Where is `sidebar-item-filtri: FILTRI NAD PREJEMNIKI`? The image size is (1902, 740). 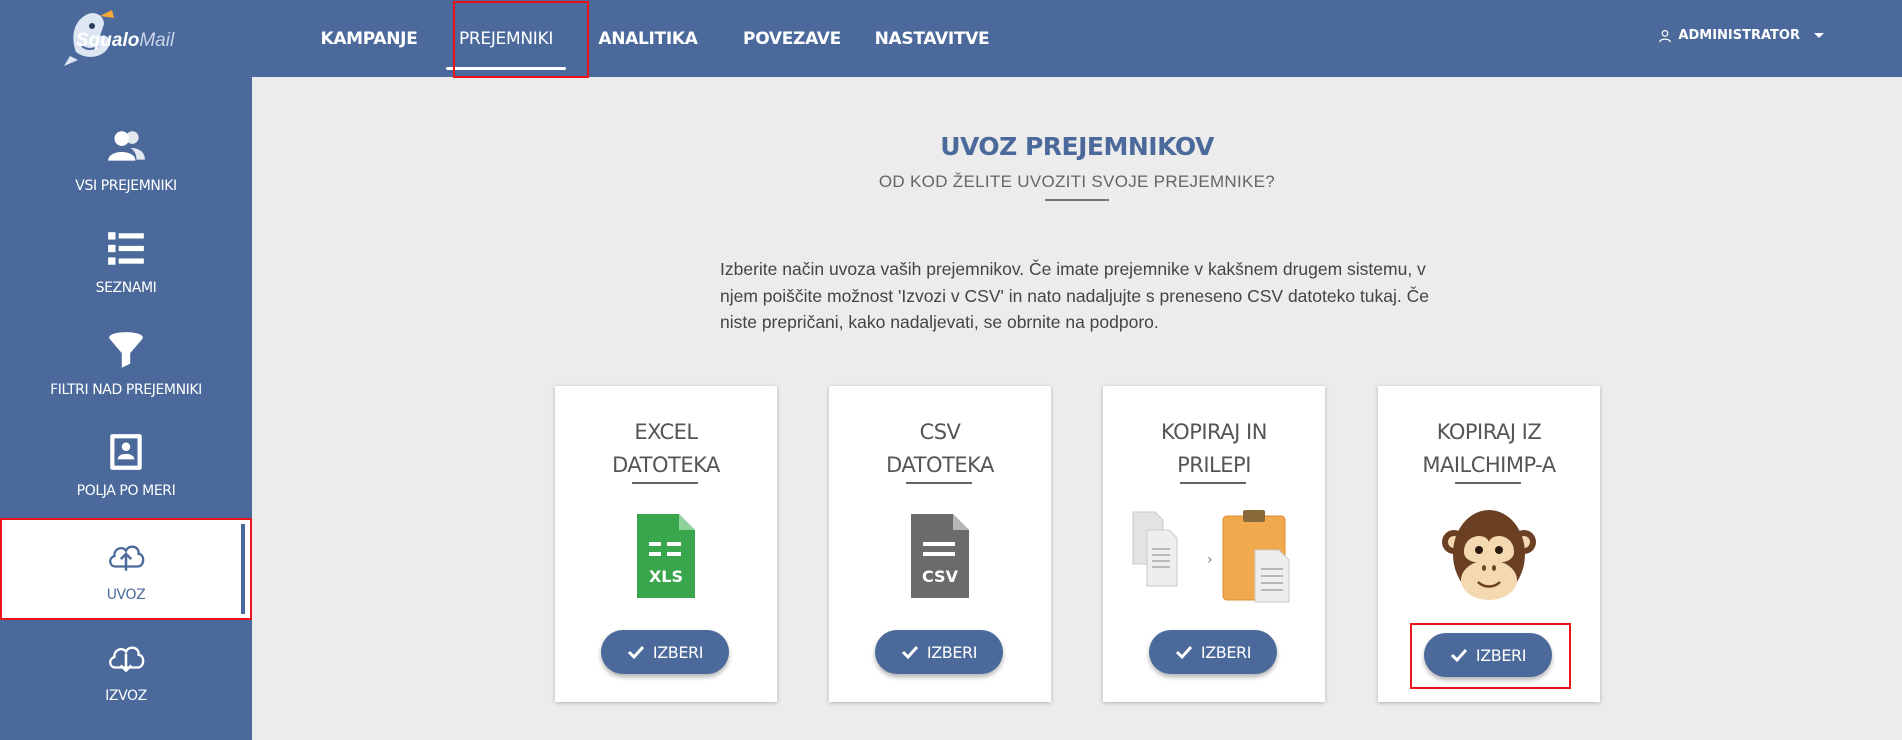 sidebar-item-filtri: FILTRI NAD PREJEMNIKI is located at coordinates (126, 364).